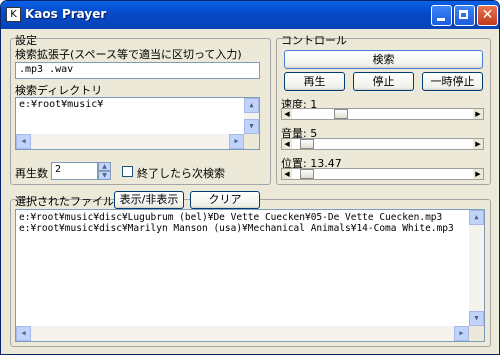 The image size is (500, 355). Describe the element at coordinates (137, 123) in the screenshot. I see `directory-input: e:¥root¥music¥ ▲ ▼ ◀ ▶` at that location.